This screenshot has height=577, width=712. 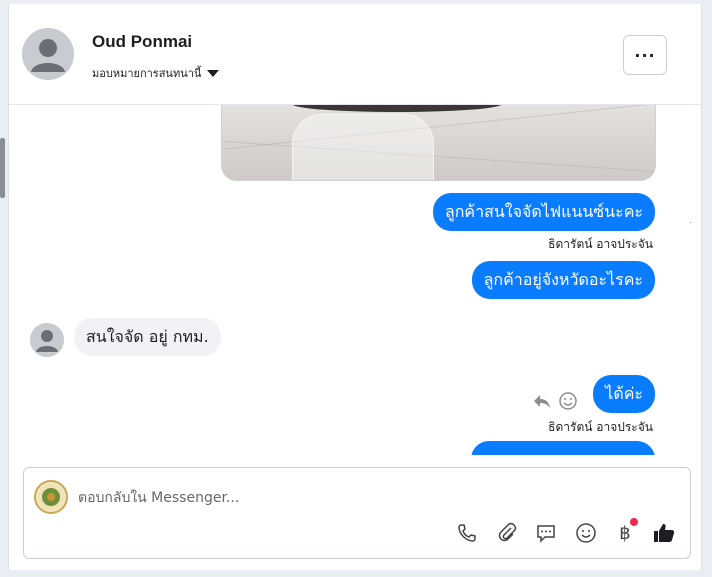 What do you see at coordinates (542, 401) in the screenshot?
I see `reply-icon` at bounding box center [542, 401].